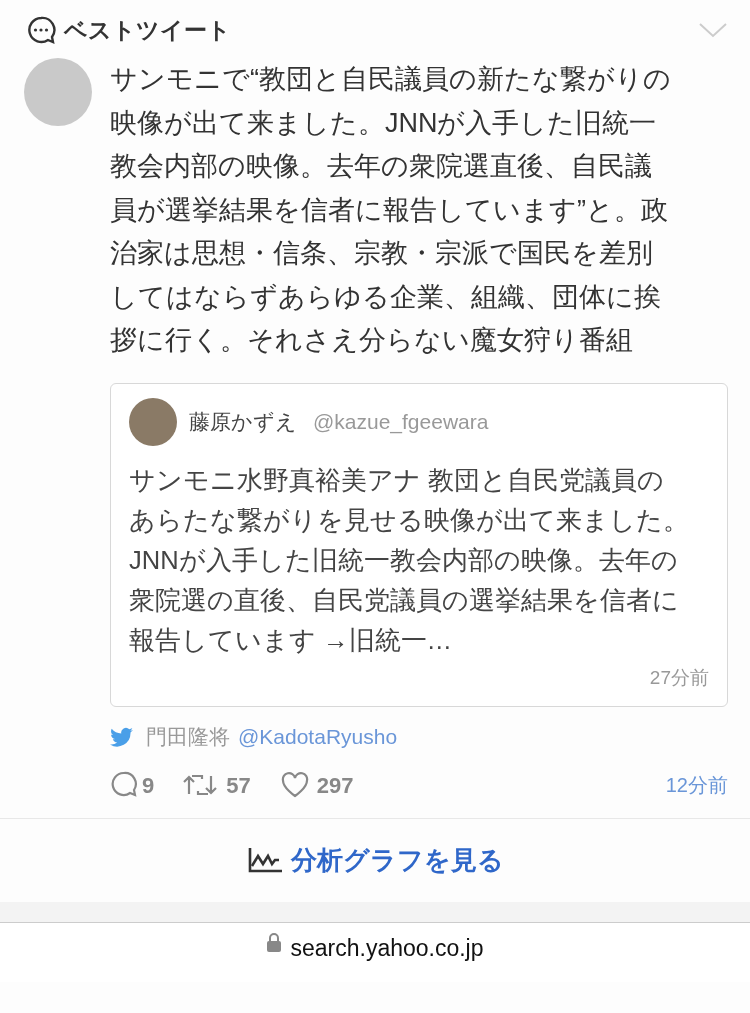 Image resolution: width=750 pixels, height=1013 pixels. What do you see at coordinates (678, 677) in the screenshot?
I see `timestamp: 27分前` at bounding box center [678, 677].